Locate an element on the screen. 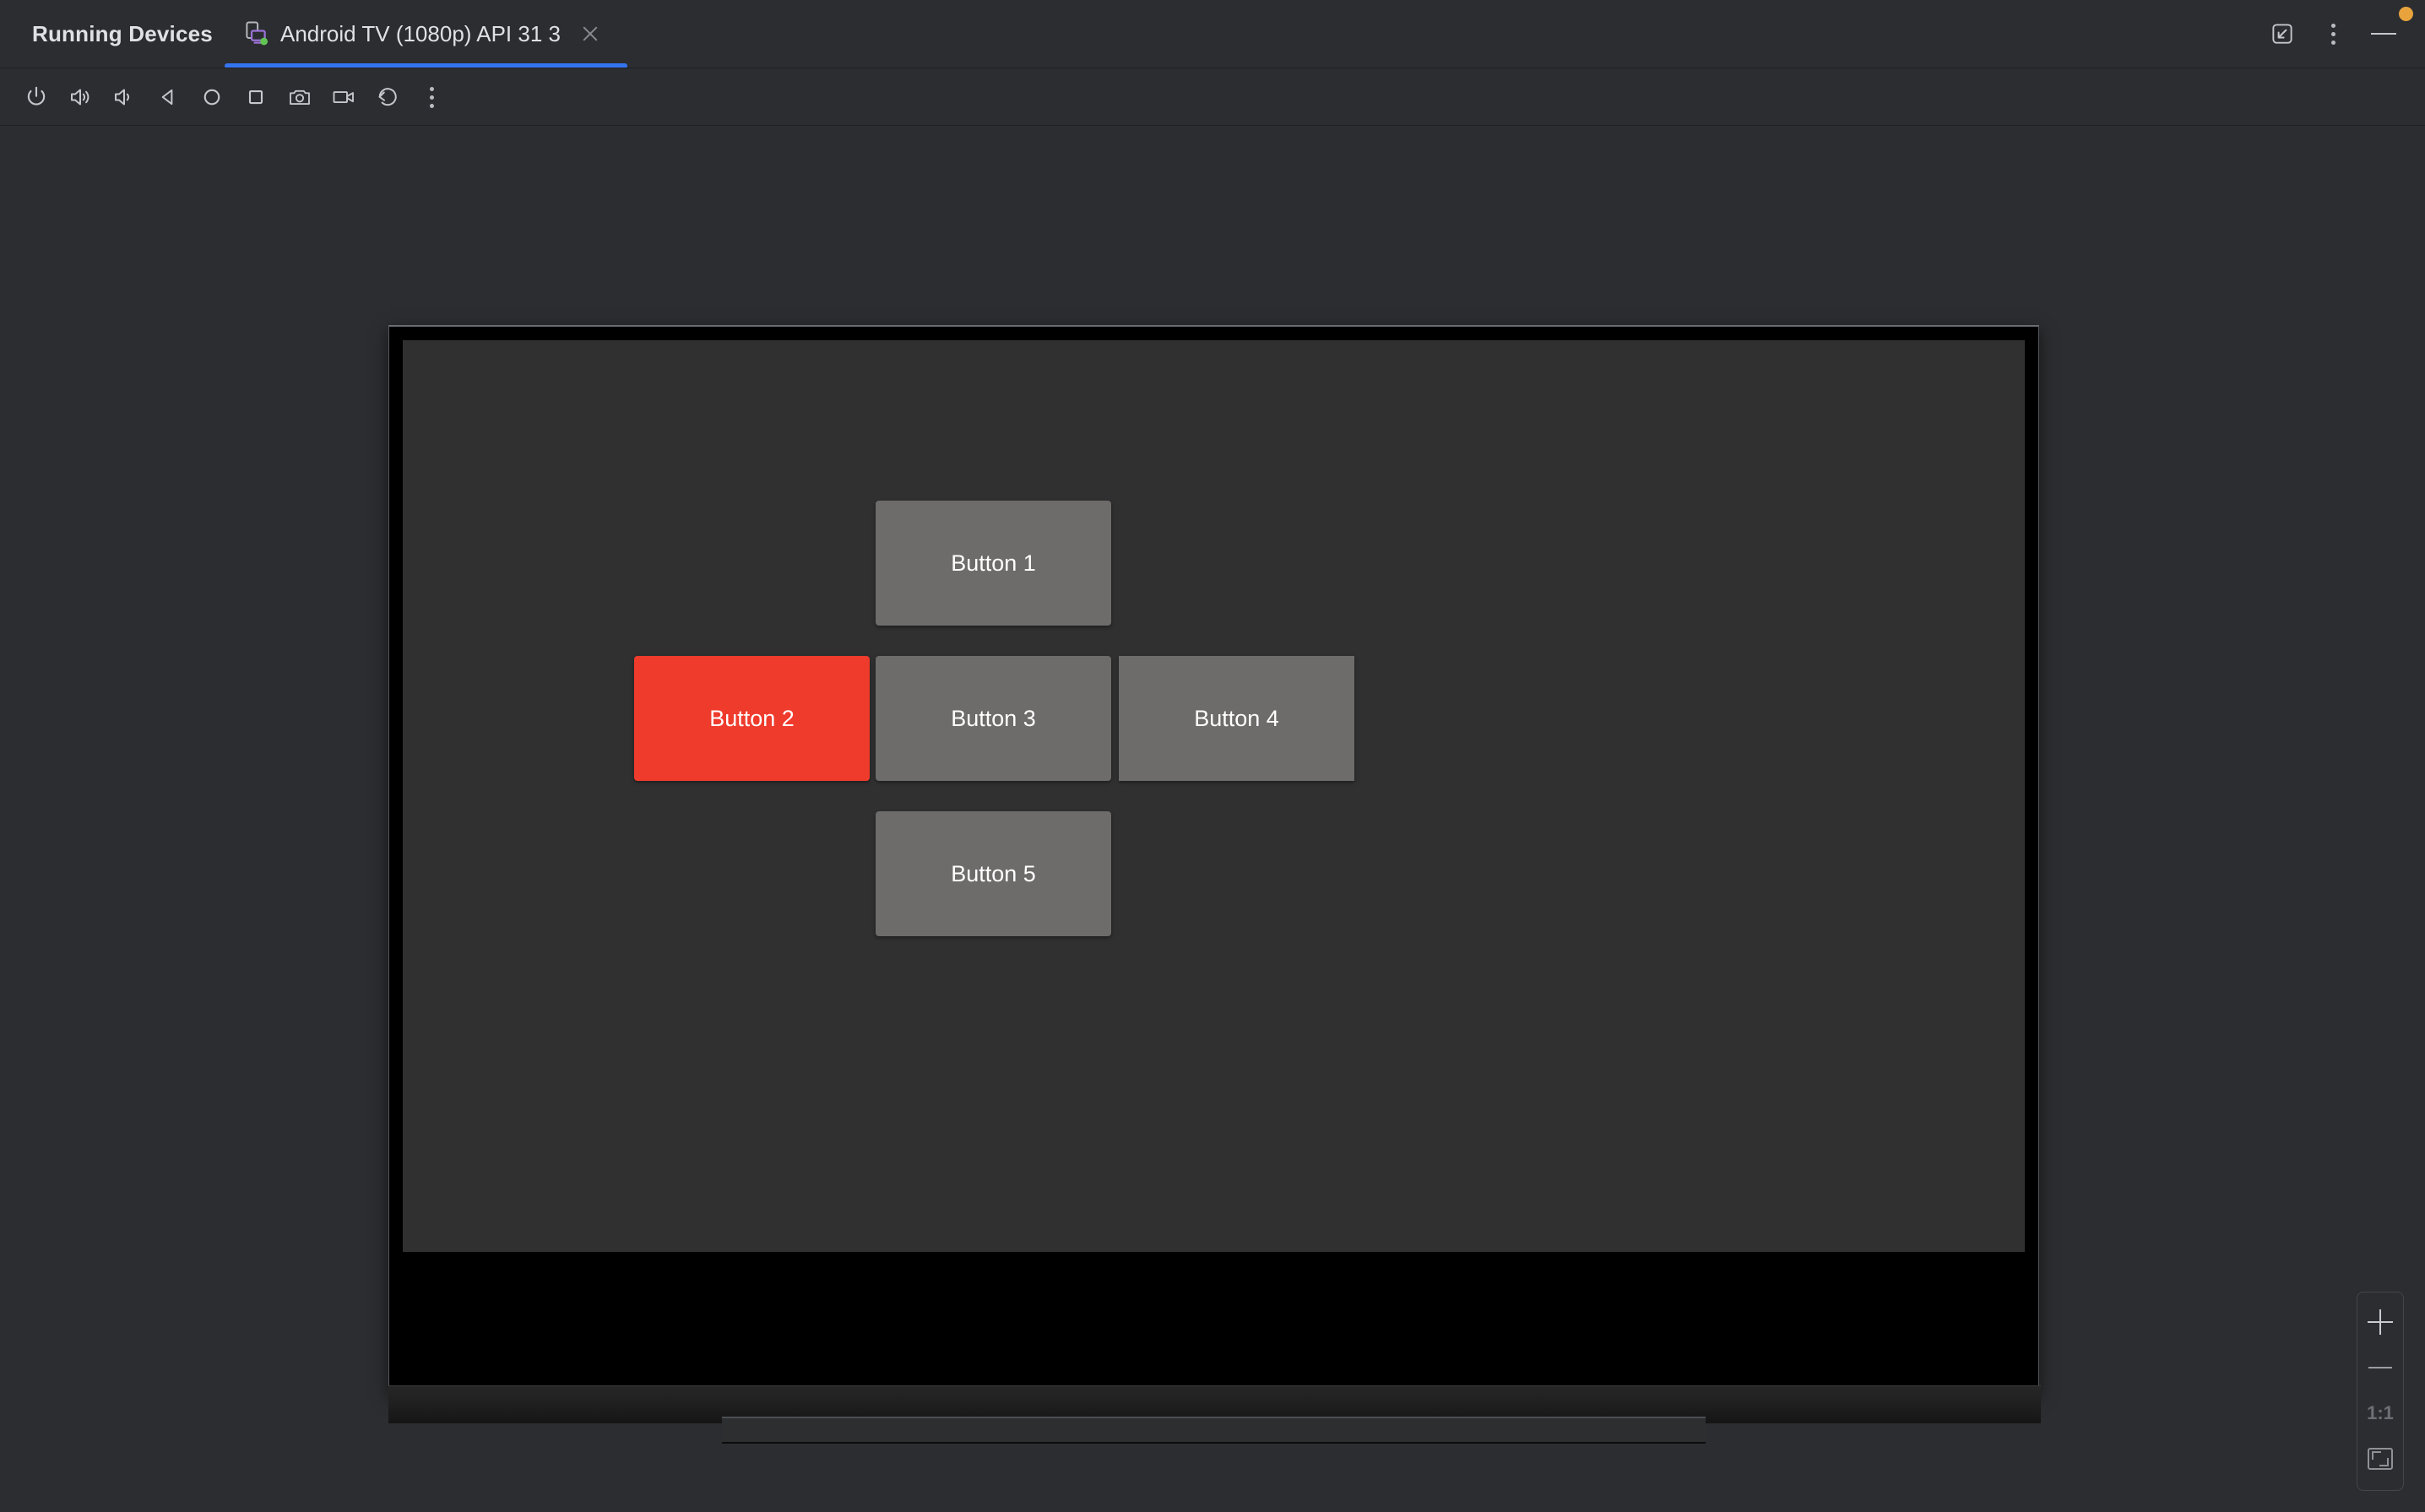  home-circle-icon is located at coordinates (211, 97).